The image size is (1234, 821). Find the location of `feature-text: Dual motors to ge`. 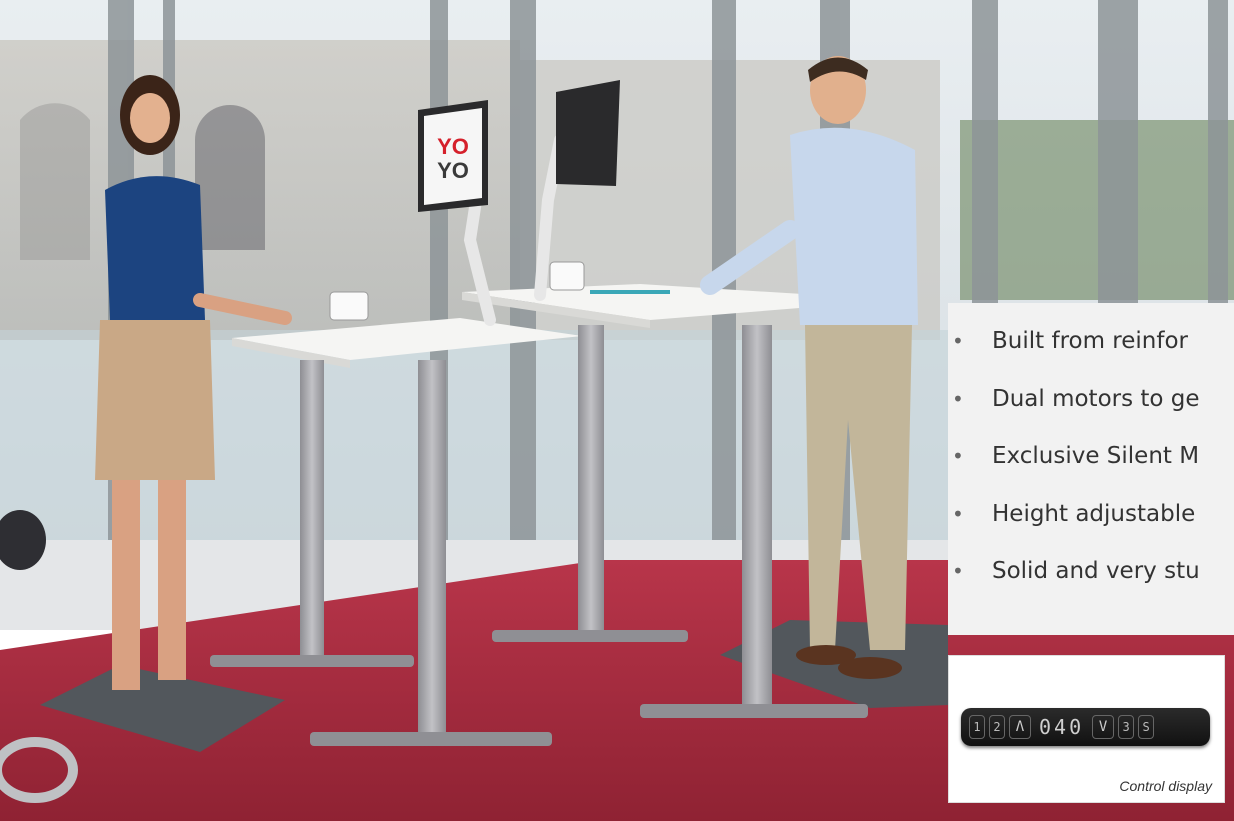

feature-text: Dual motors to ge is located at coordinates (1096, 398).